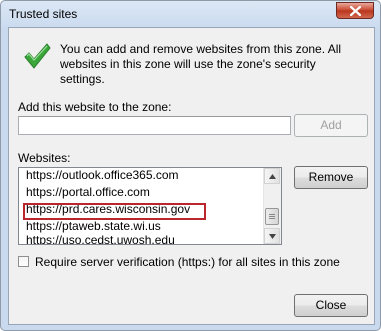  I want to click on chevron-down-icon, so click(272, 236).